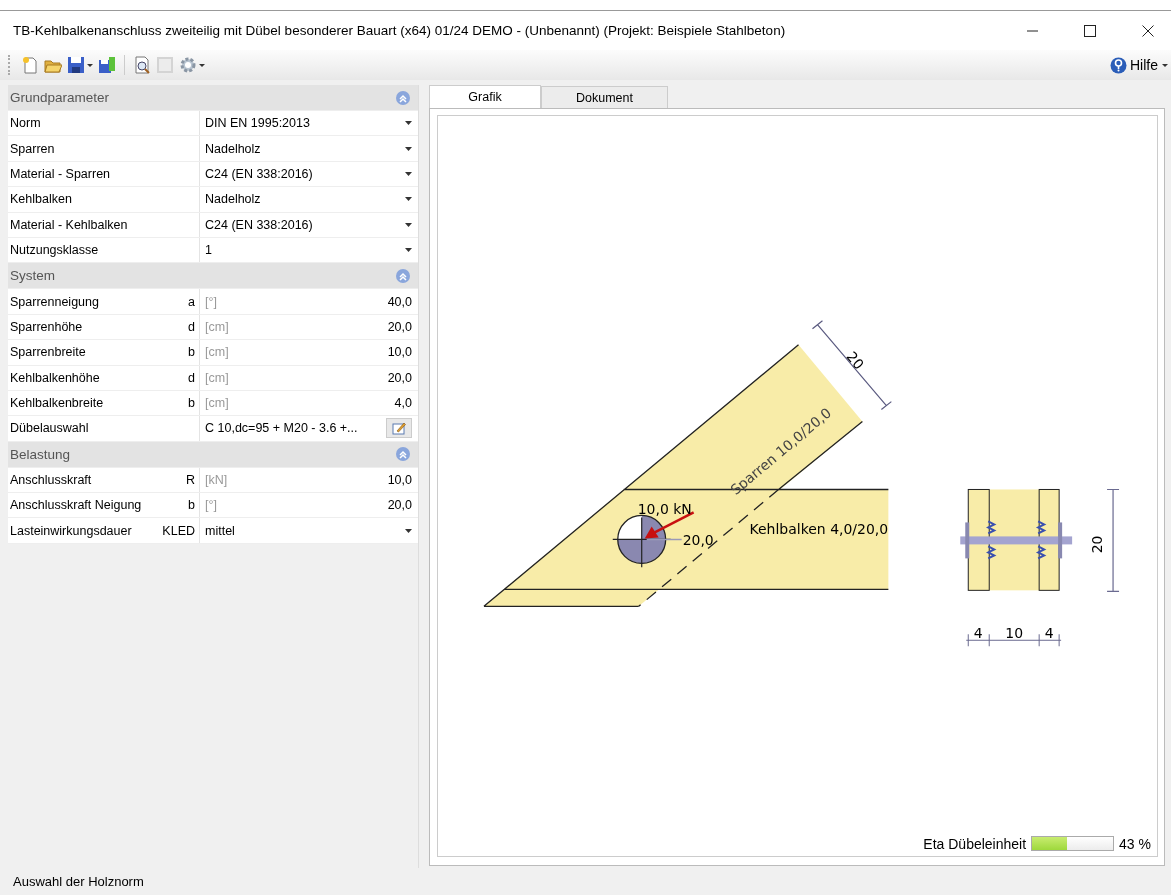  I want to click on gear-icon, so click(192, 65).